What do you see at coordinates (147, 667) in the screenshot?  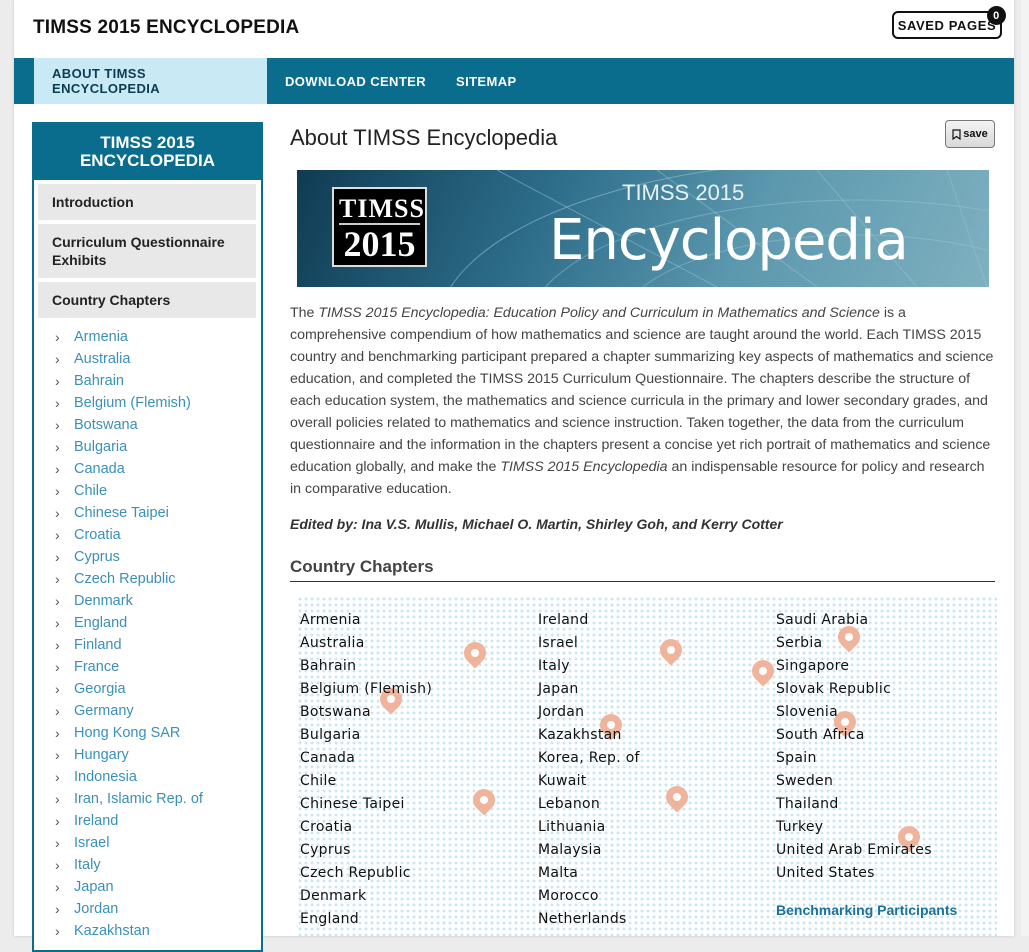 I see `sidebar-country-link: › France` at bounding box center [147, 667].